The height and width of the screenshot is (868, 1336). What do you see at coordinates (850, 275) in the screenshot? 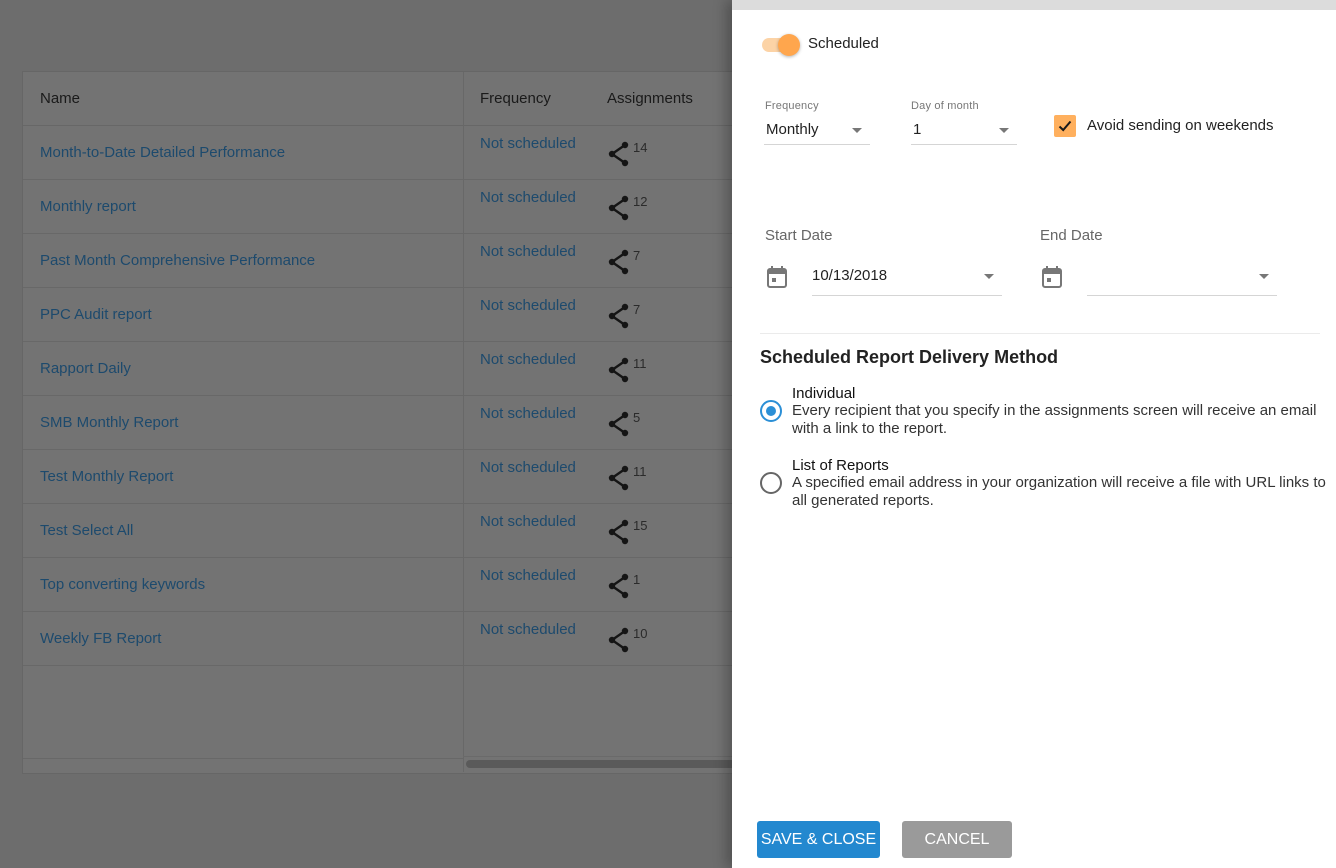
I see `start-date-value: 10/13/2018` at bounding box center [850, 275].